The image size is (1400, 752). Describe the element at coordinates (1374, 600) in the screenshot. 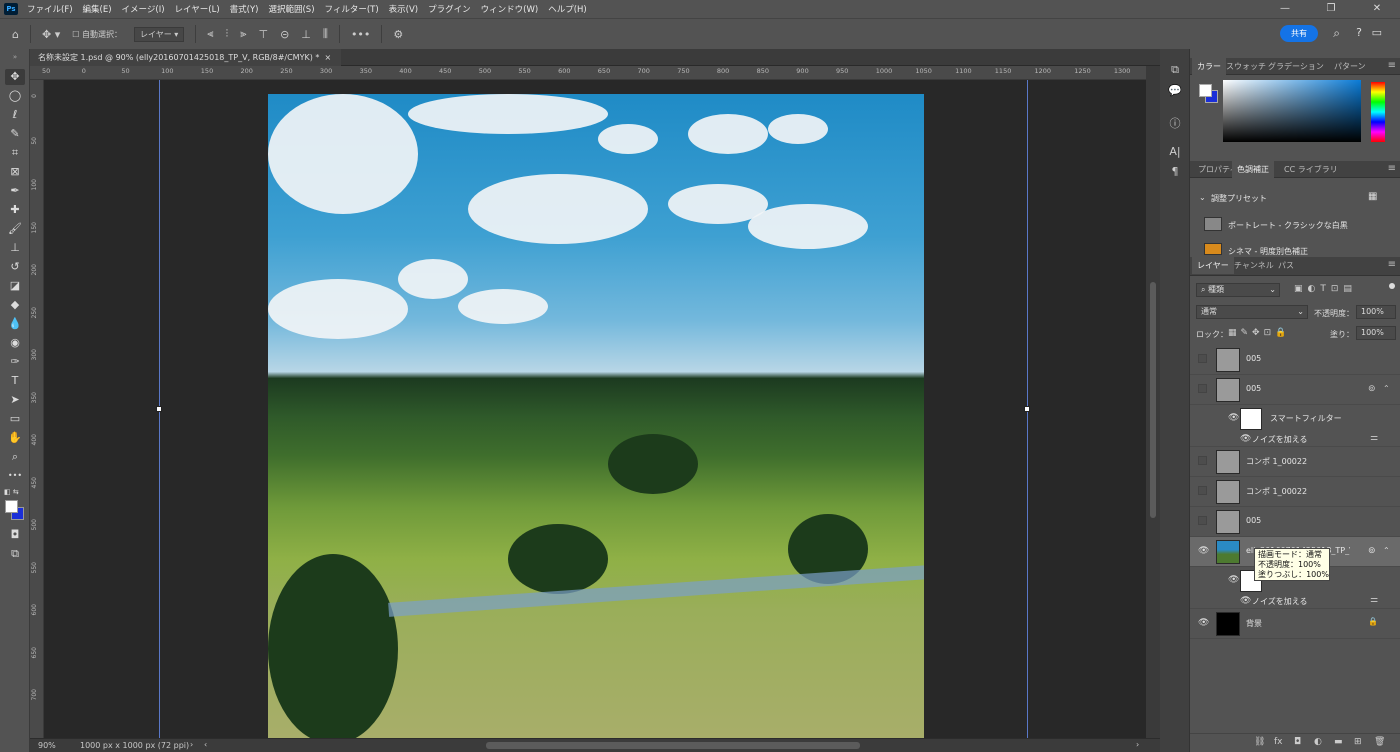

I see `filter-options-icon: ⚌` at that location.